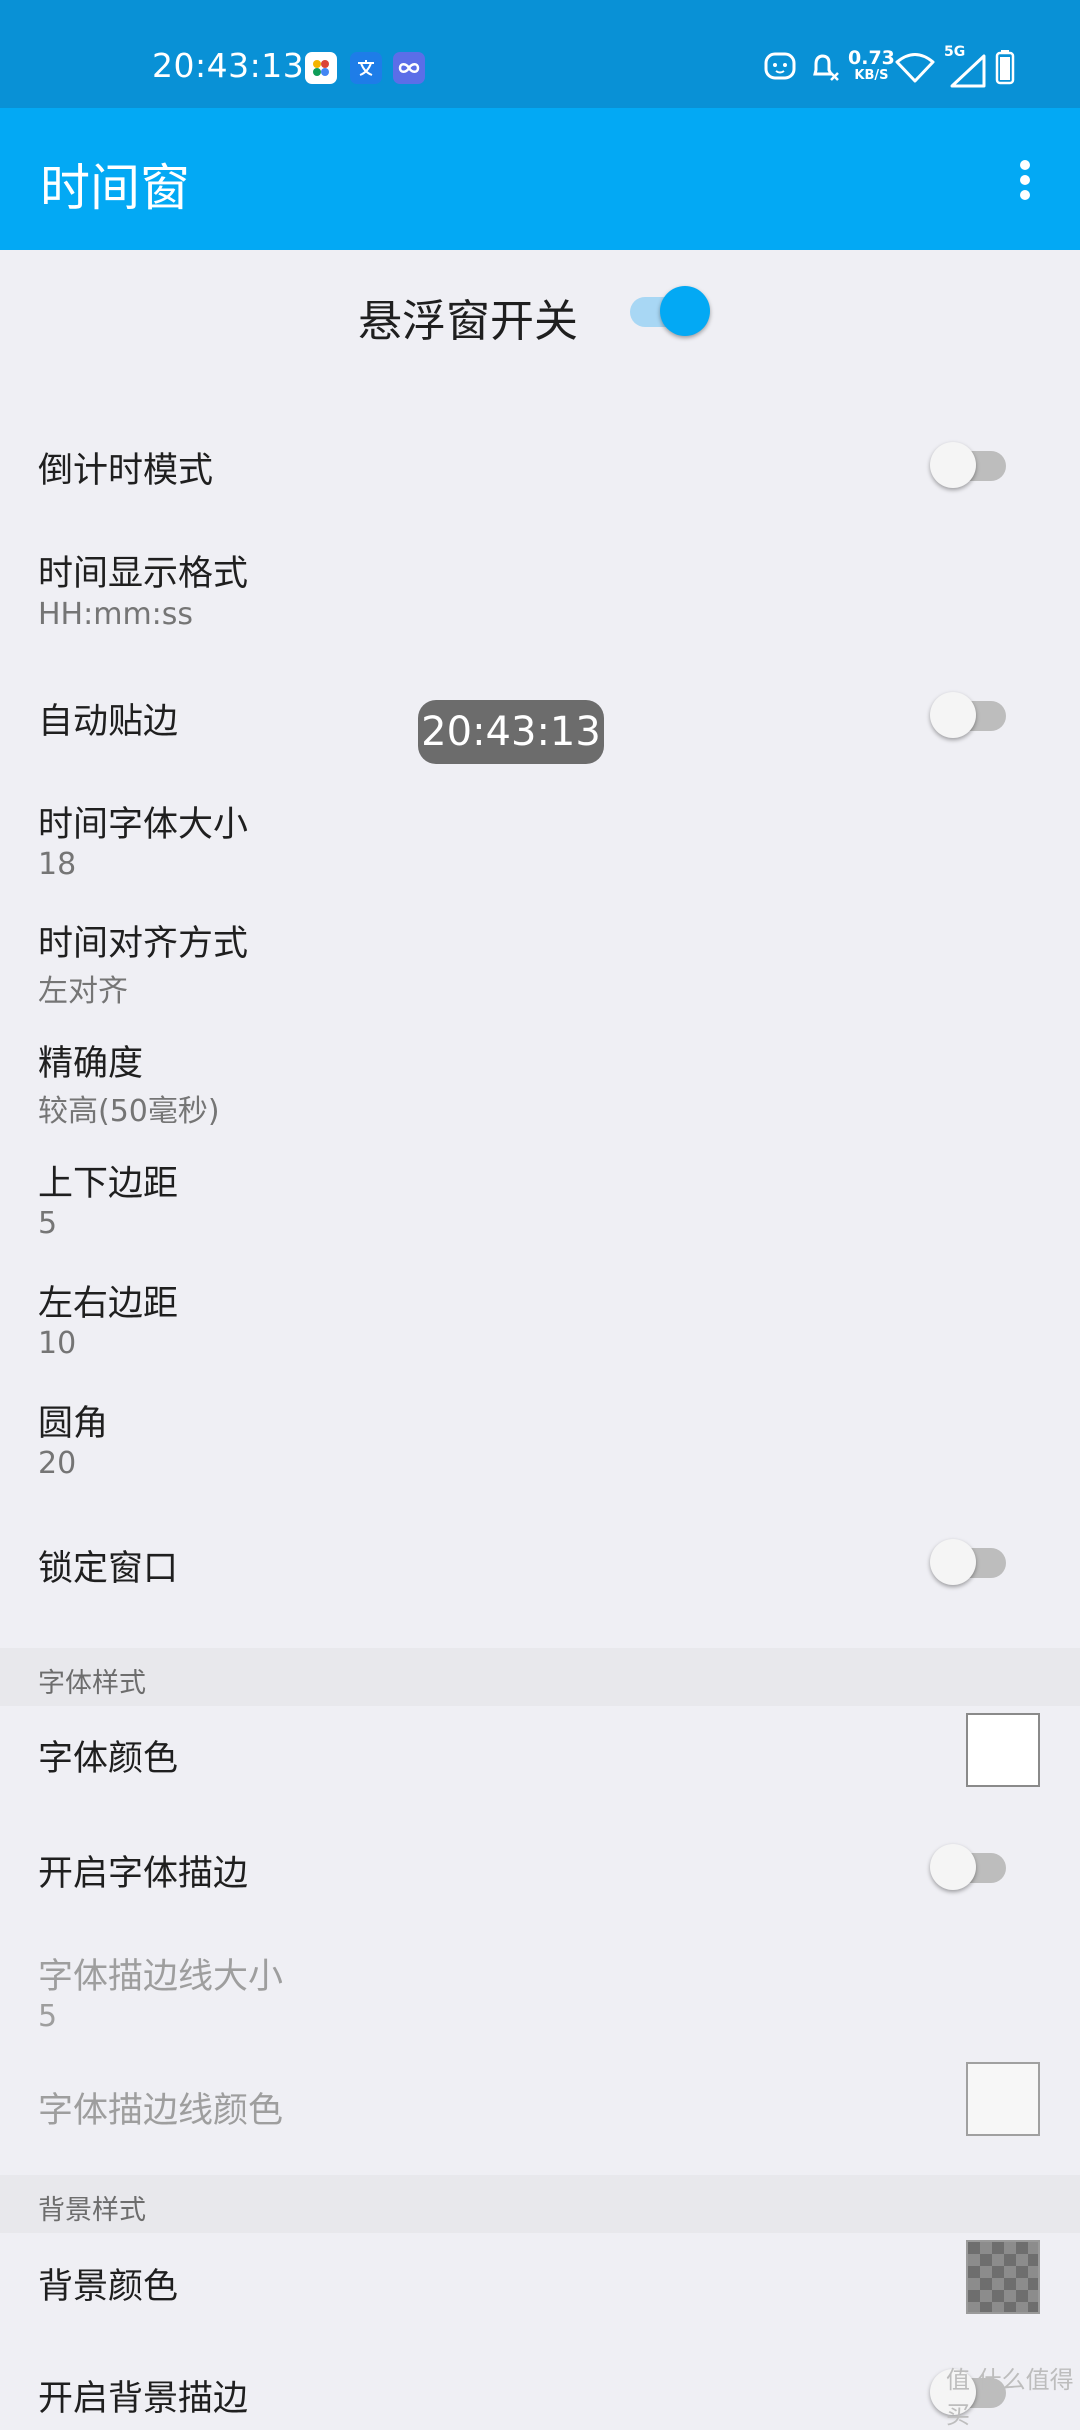 This screenshot has height=2430, width=1080. Describe the element at coordinates (83, 991) in the screenshot. I see `pref-summary: 左对齐` at that location.